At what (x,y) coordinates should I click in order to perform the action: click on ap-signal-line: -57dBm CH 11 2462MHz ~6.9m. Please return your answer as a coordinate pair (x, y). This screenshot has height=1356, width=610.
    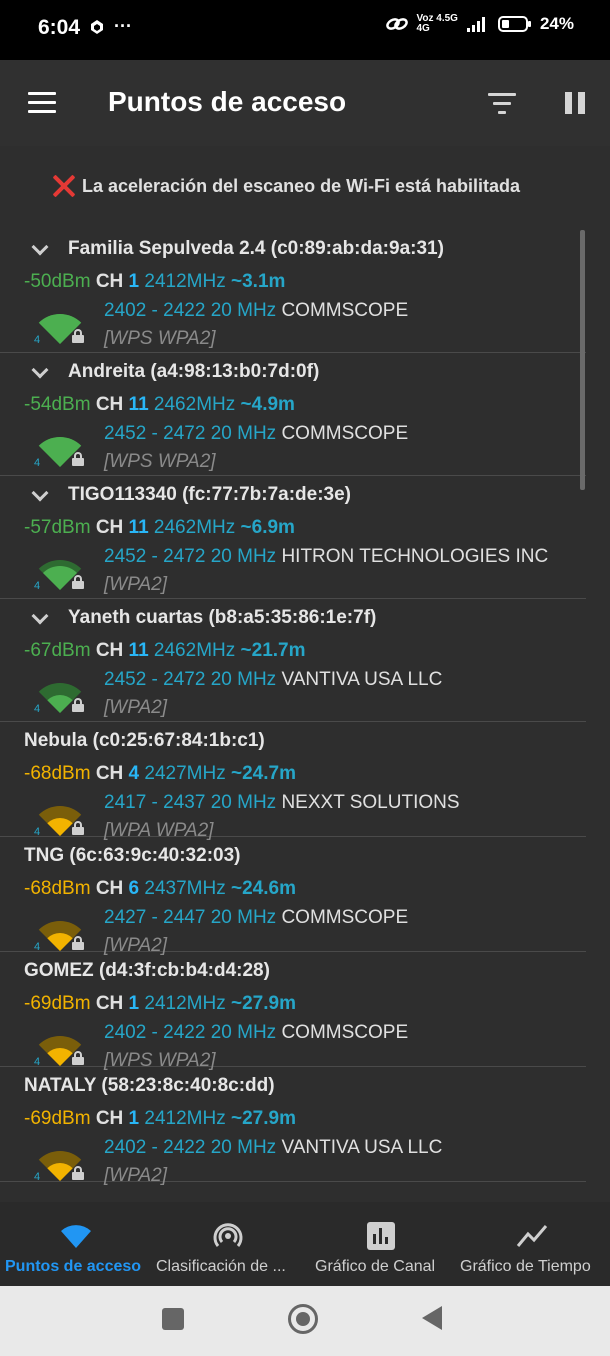
    Looking at the image, I should click on (159, 528).